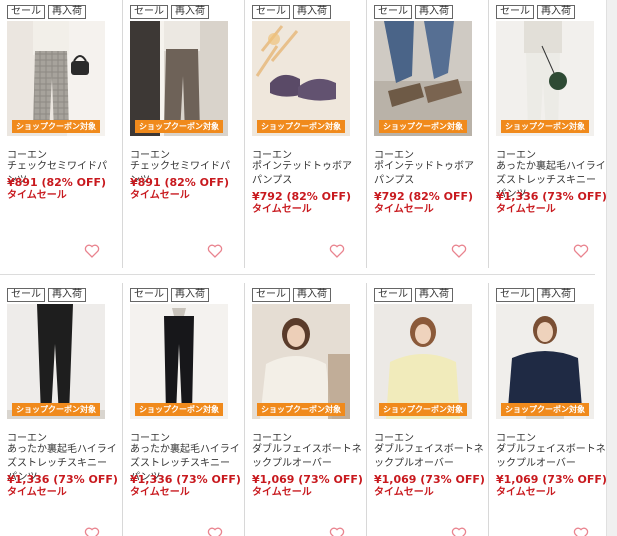  Describe the element at coordinates (611, 268) in the screenshot. I see `vertical-scrollbar` at that location.